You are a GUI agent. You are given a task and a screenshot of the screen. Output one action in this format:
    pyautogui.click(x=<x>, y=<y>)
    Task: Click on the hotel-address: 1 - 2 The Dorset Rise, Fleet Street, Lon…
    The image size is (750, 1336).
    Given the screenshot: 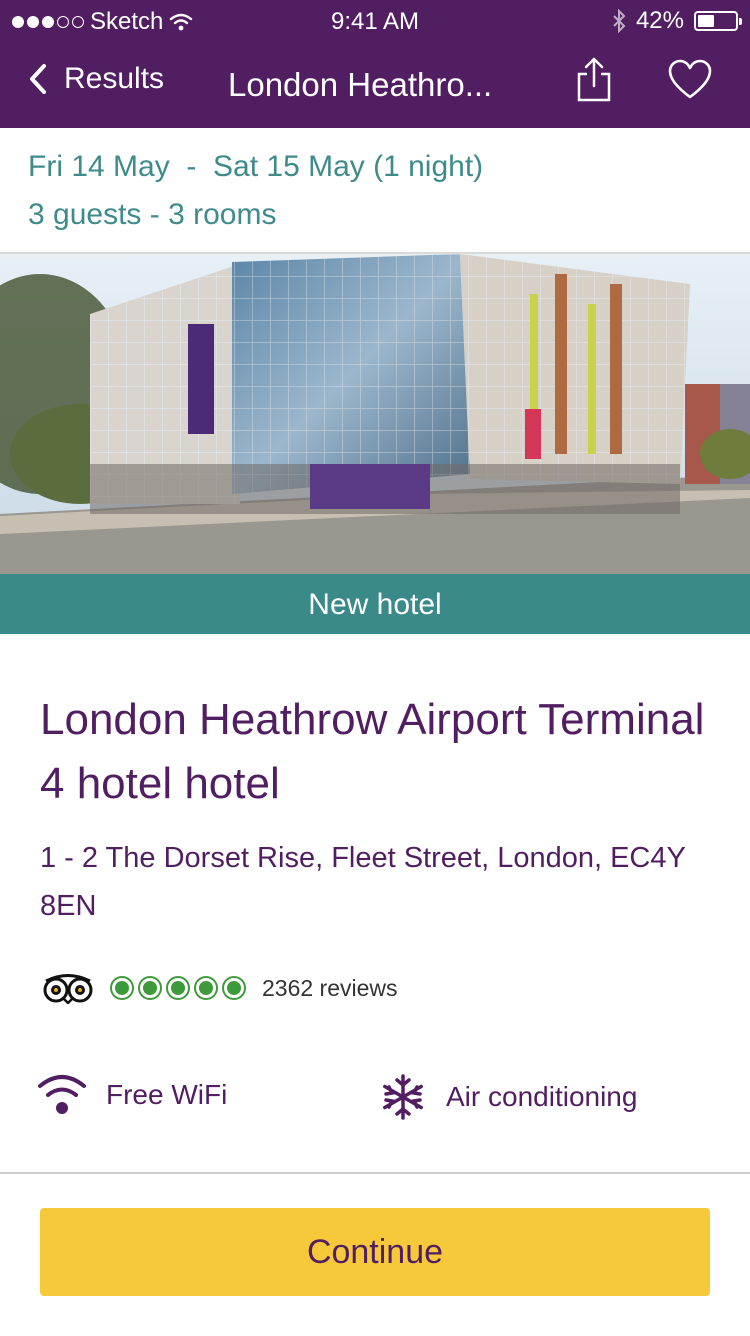 What is the action you would take?
    pyautogui.click(x=363, y=882)
    